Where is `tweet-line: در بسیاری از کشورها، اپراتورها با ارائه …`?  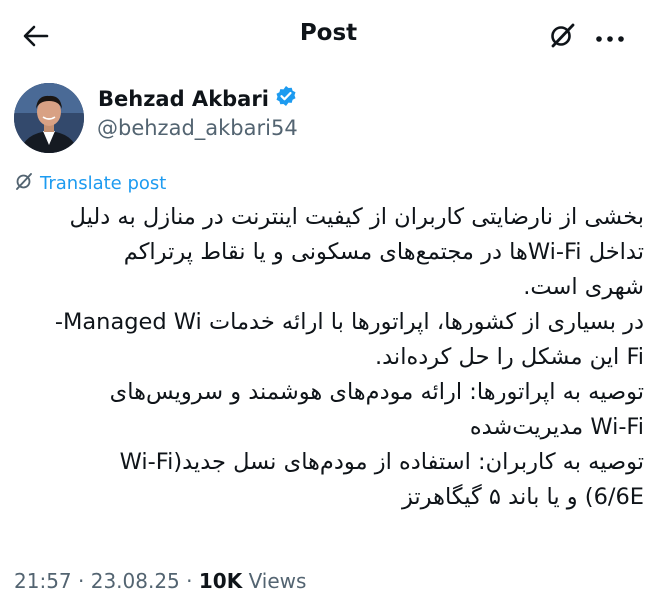
tweet-line: در بسیاری از کشورها، اپراتورها با ارائه … is located at coordinates (349, 322).